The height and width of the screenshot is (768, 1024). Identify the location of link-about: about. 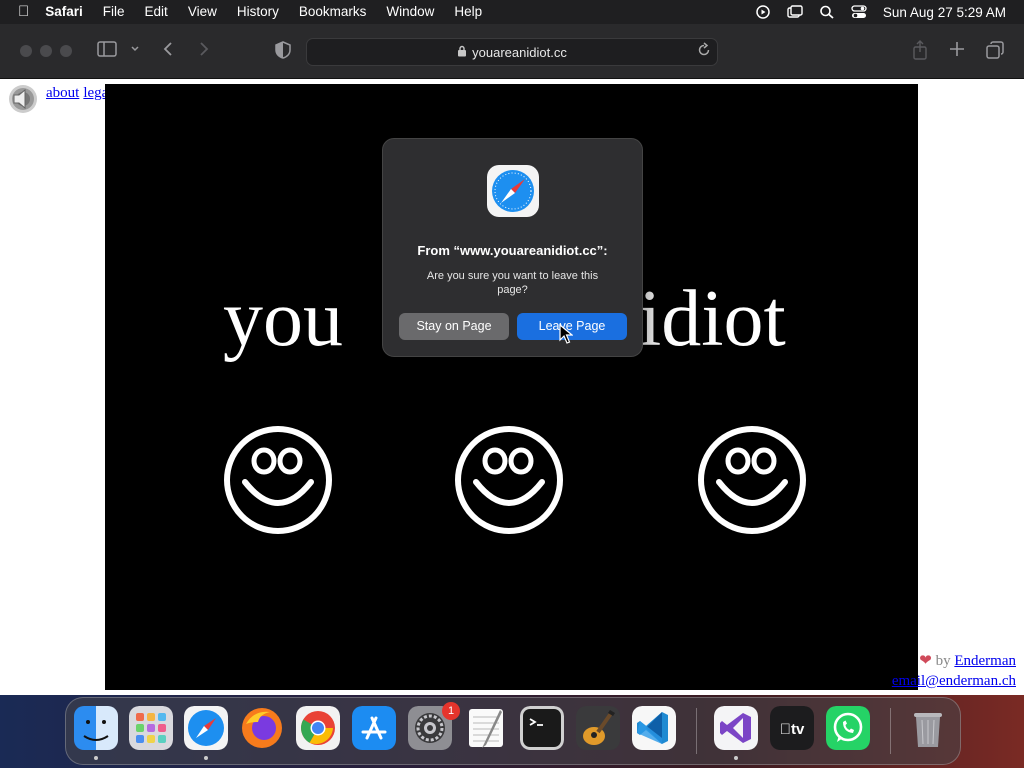
(62, 93).